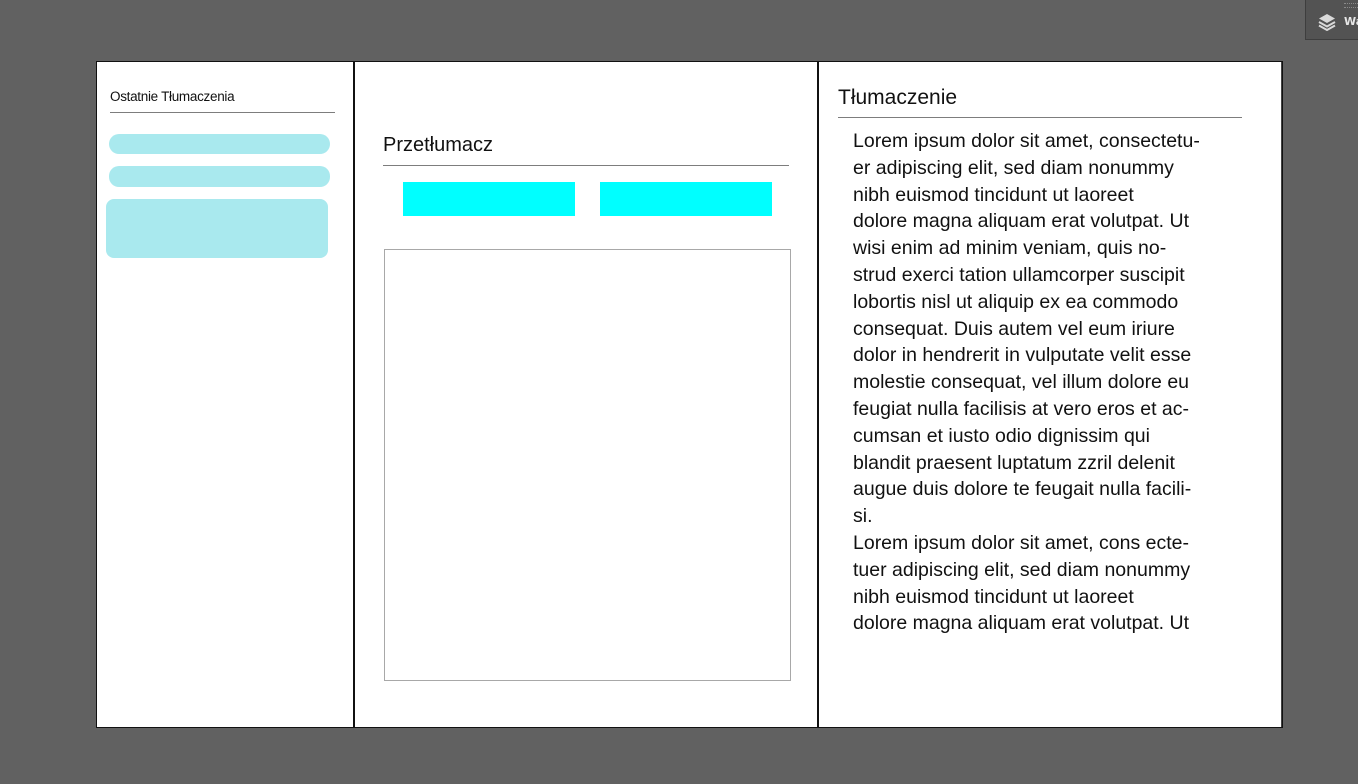  I want to click on layers-panel-tab: Wa, so click(1331, 20).